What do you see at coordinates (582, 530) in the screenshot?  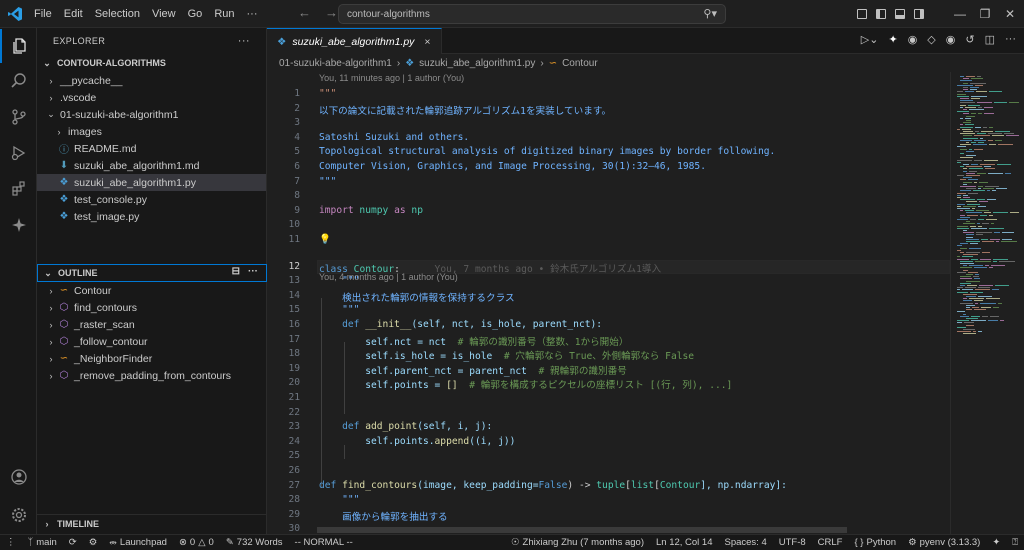 I see `horizontal-scrollbar` at bounding box center [582, 530].